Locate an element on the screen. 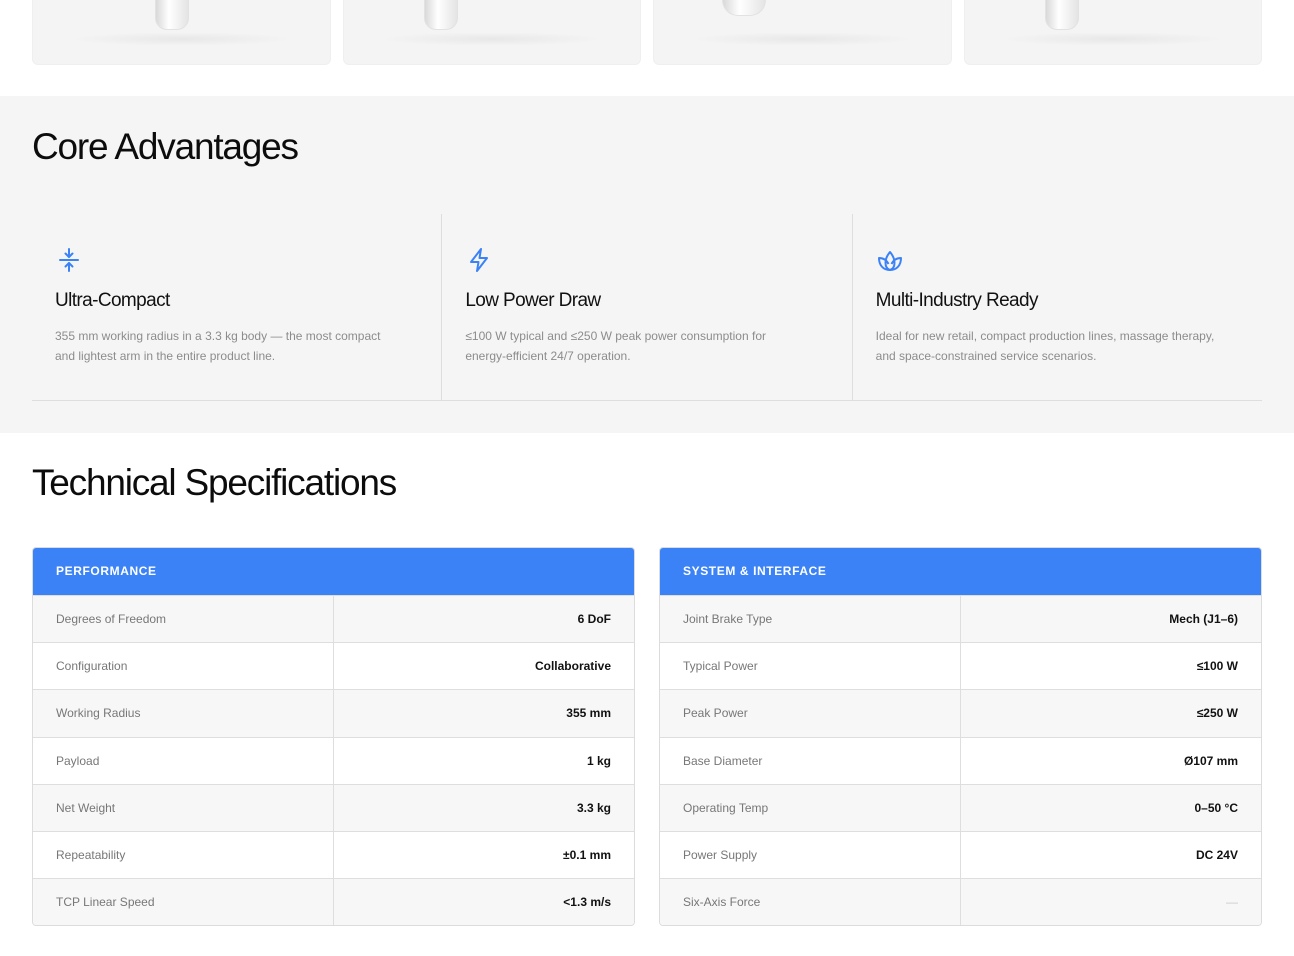 Image resolution: width=1294 pixels, height=956 pixels. spec-label: TCP Linear Speed is located at coordinates (183, 902).